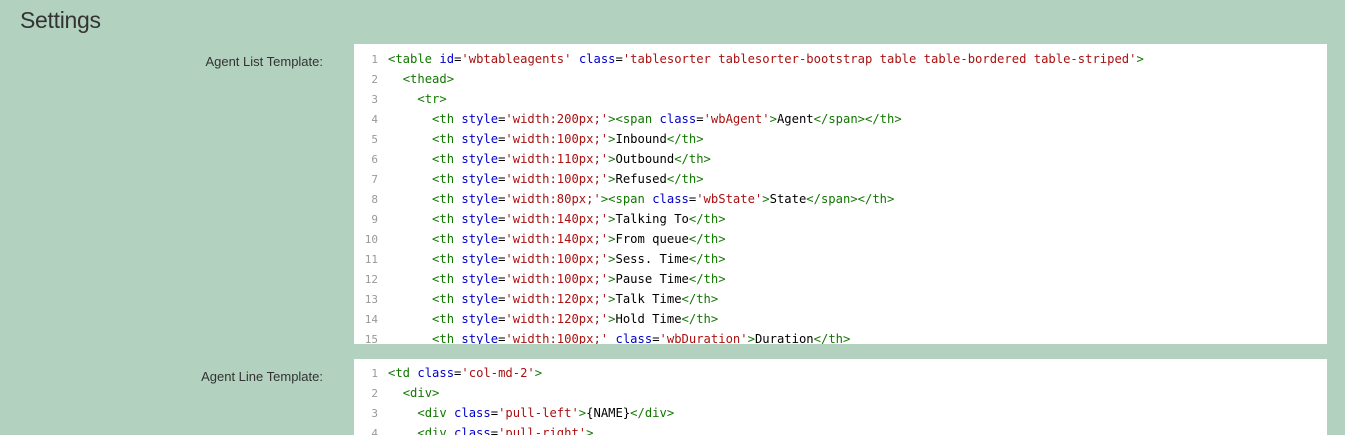  Describe the element at coordinates (795, 119) in the screenshot. I see `code-token: Agent` at that location.